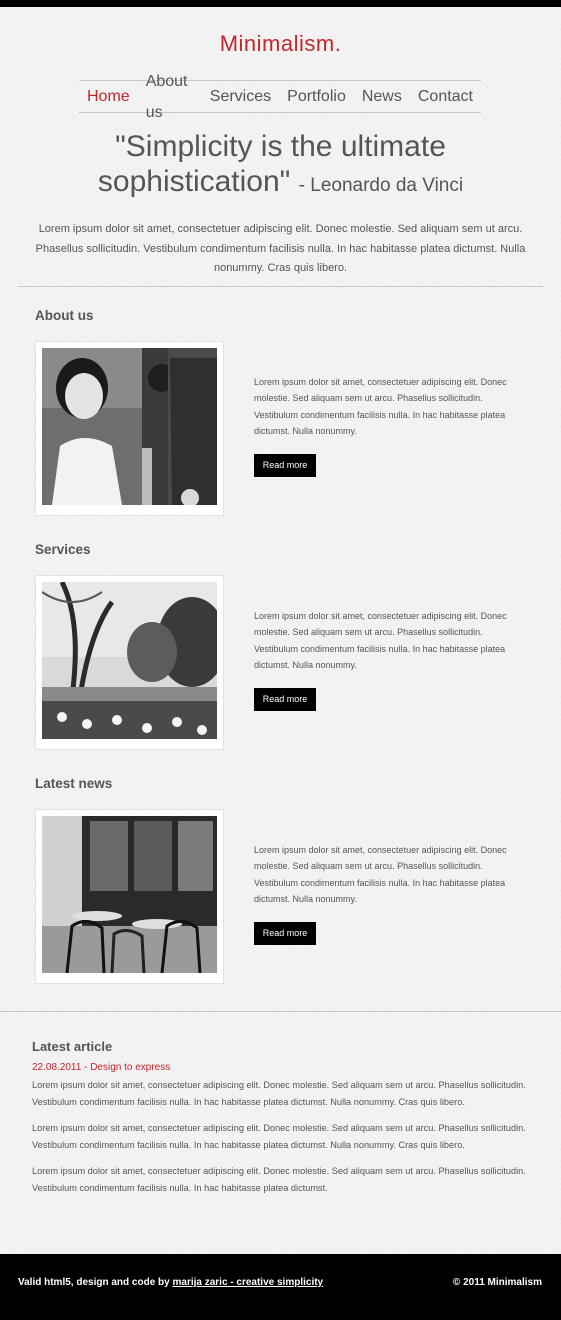  What do you see at coordinates (497, 1282) in the screenshot?
I see `footer-copyright: © 2011 Minimalism` at bounding box center [497, 1282].